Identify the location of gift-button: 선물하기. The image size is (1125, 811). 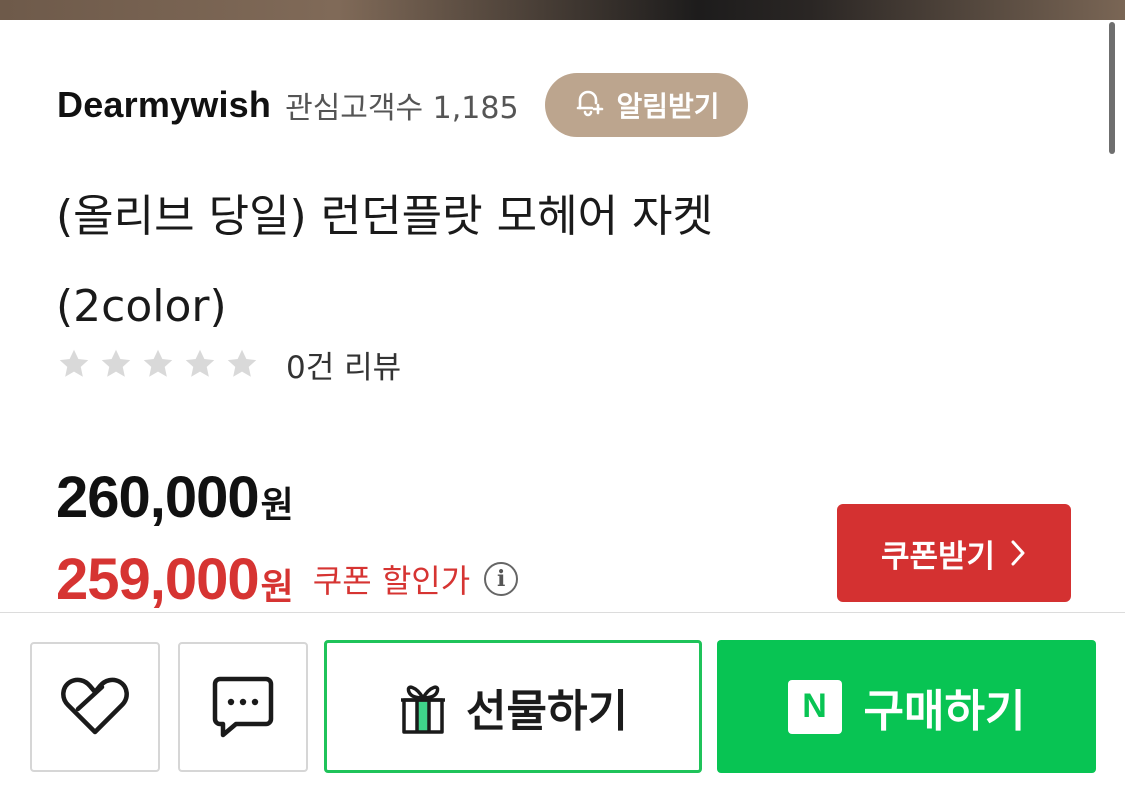
(513, 706).